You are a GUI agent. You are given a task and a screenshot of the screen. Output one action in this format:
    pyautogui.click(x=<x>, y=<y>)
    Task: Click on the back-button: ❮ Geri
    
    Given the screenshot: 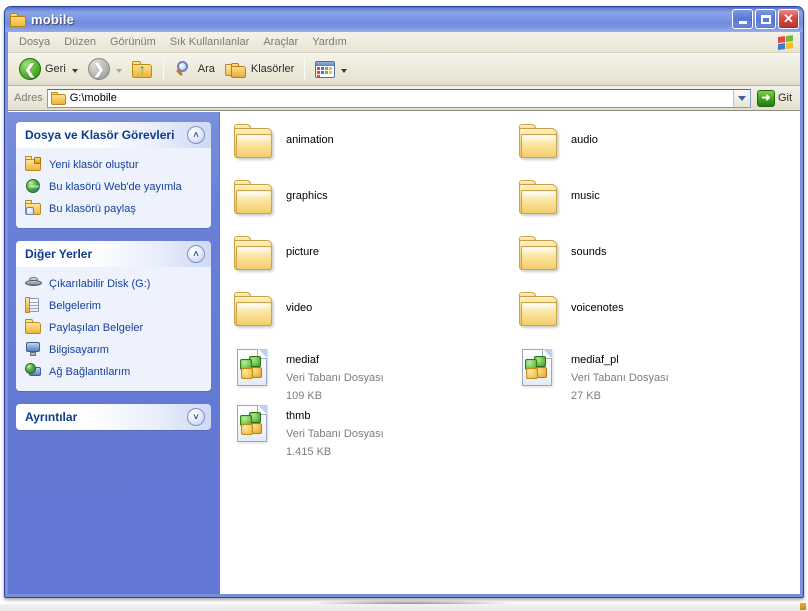 What is the action you would take?
    pyautogui.click(x=48, y=69)
    